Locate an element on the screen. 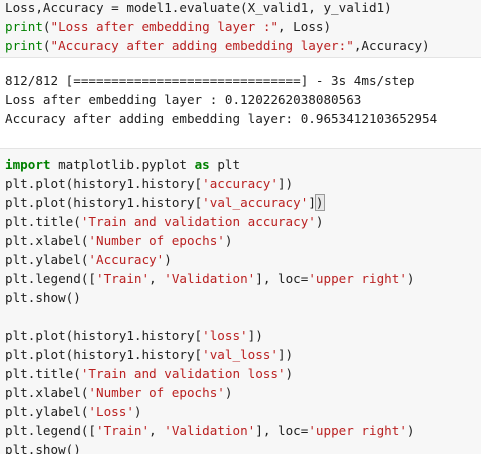  code-token: 'Accuracy' is located at coordinates (126, 259).